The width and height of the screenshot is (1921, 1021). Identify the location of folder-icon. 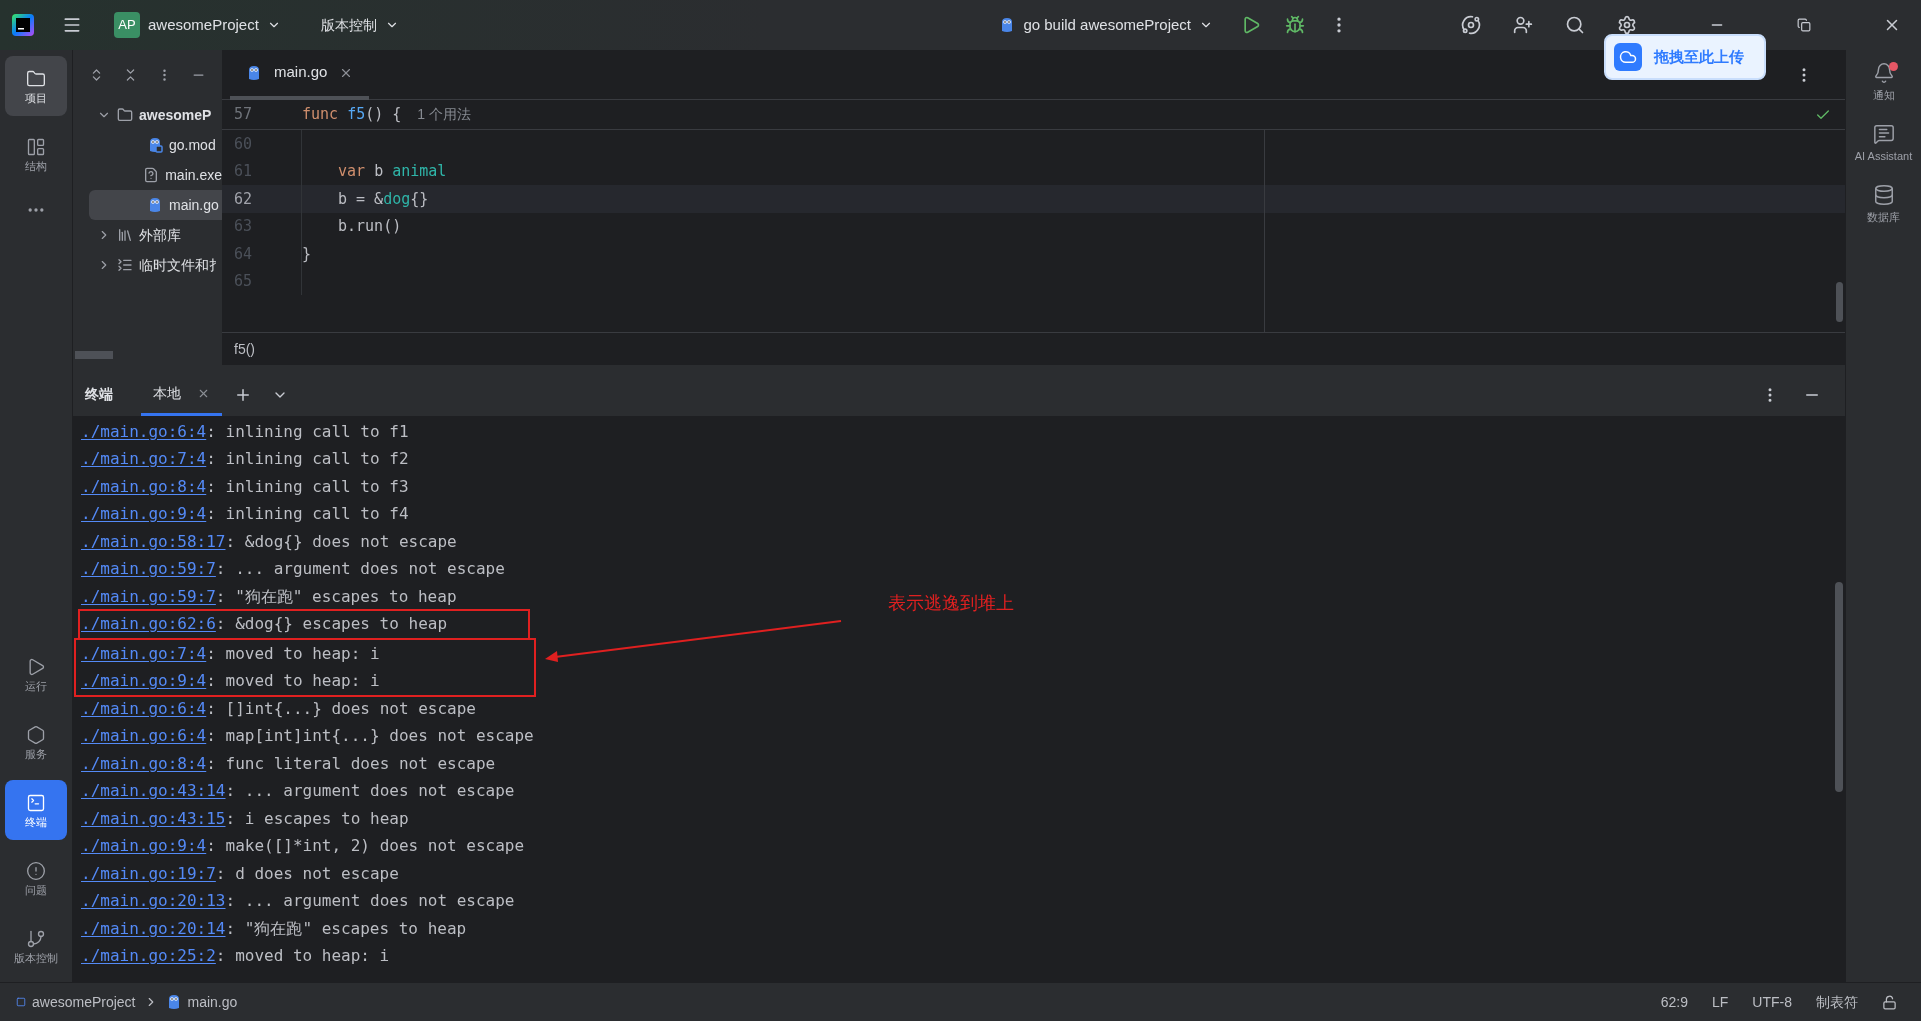
(36, 78).